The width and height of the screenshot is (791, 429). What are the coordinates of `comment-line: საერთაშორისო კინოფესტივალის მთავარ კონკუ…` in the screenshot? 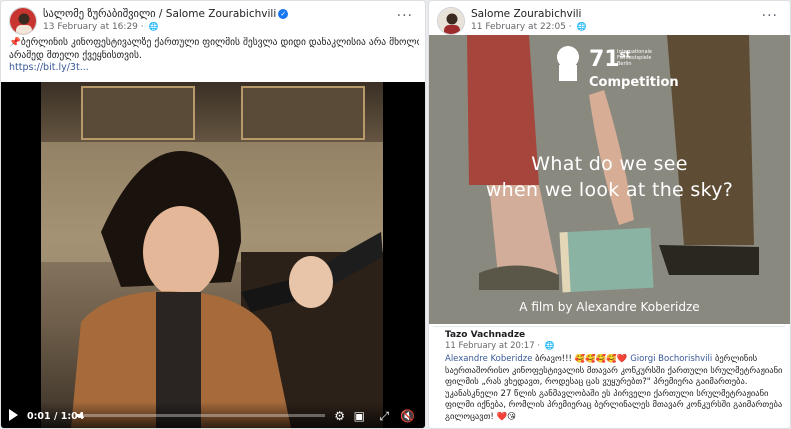 It's located at (614, 370).